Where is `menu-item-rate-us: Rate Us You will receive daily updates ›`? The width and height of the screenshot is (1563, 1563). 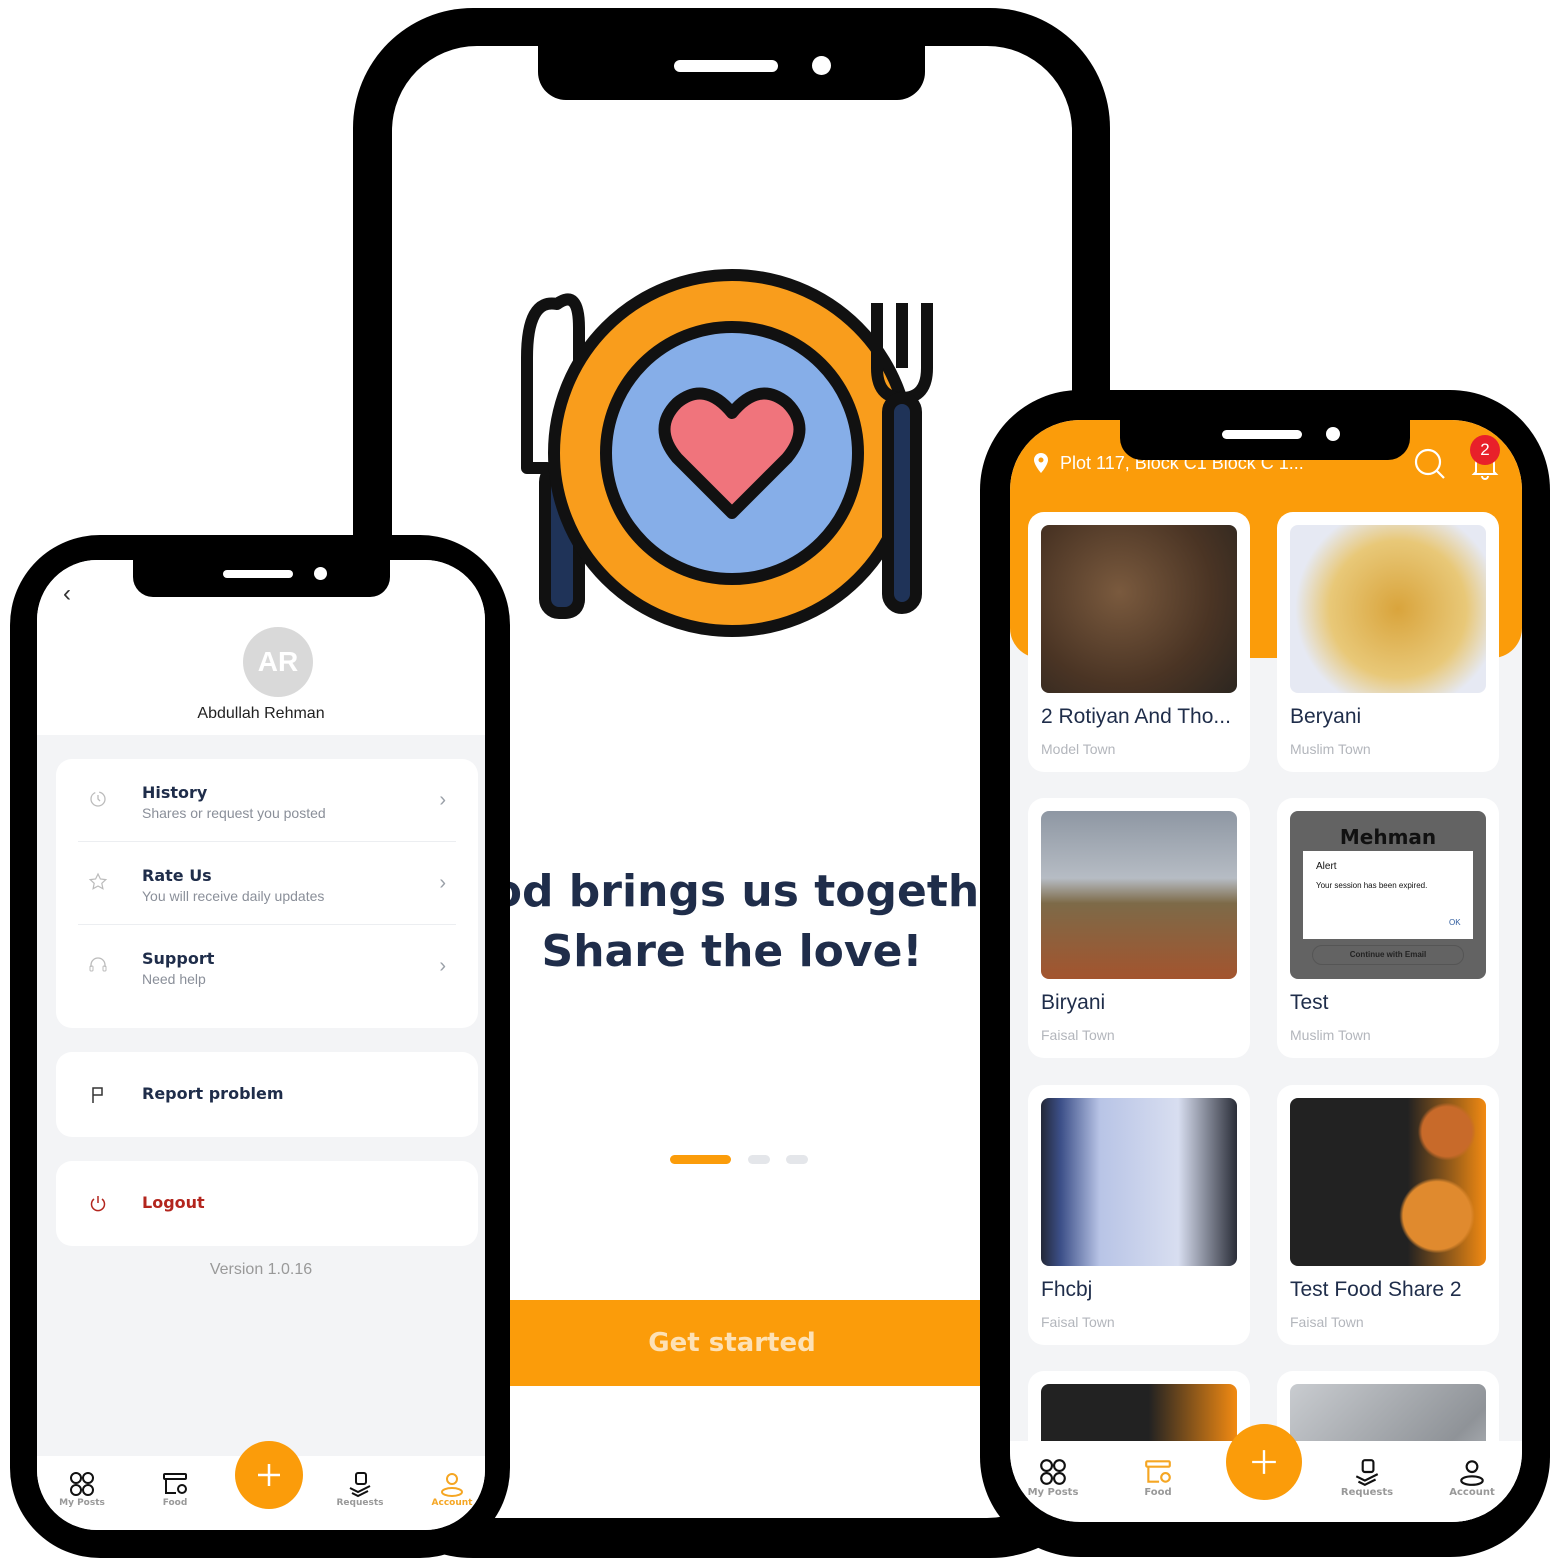 menu-item-rate-us: Rate Us You will receive daily updates › is located at coordinates (267, 883).